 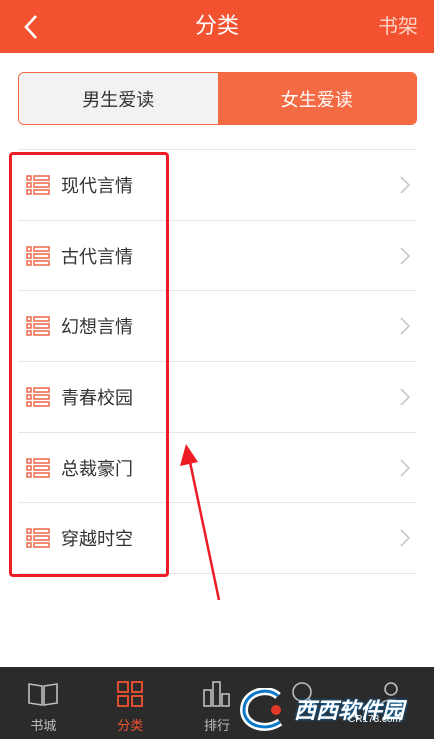 What do you see at coordinates (97, 328) in the screenshot?
I see `category-label: 幻想言情` at bounding box center [97, 328].